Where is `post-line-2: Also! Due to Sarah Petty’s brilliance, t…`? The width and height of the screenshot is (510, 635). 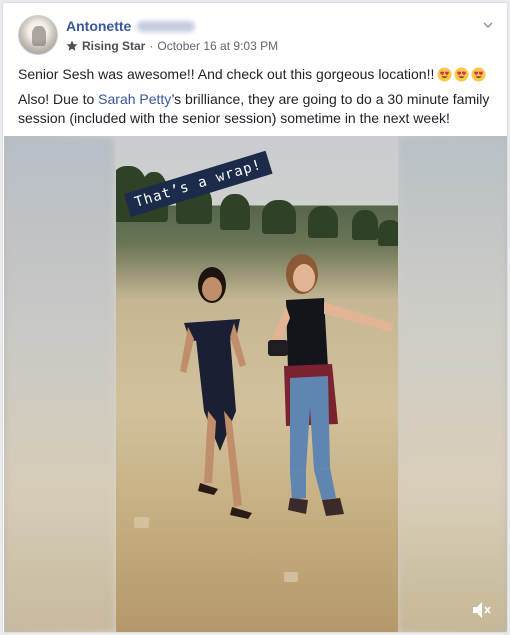 post-line-2: Also! Due to Sarah Petty’s brilliance, t… is located at coordinates (258, 109).